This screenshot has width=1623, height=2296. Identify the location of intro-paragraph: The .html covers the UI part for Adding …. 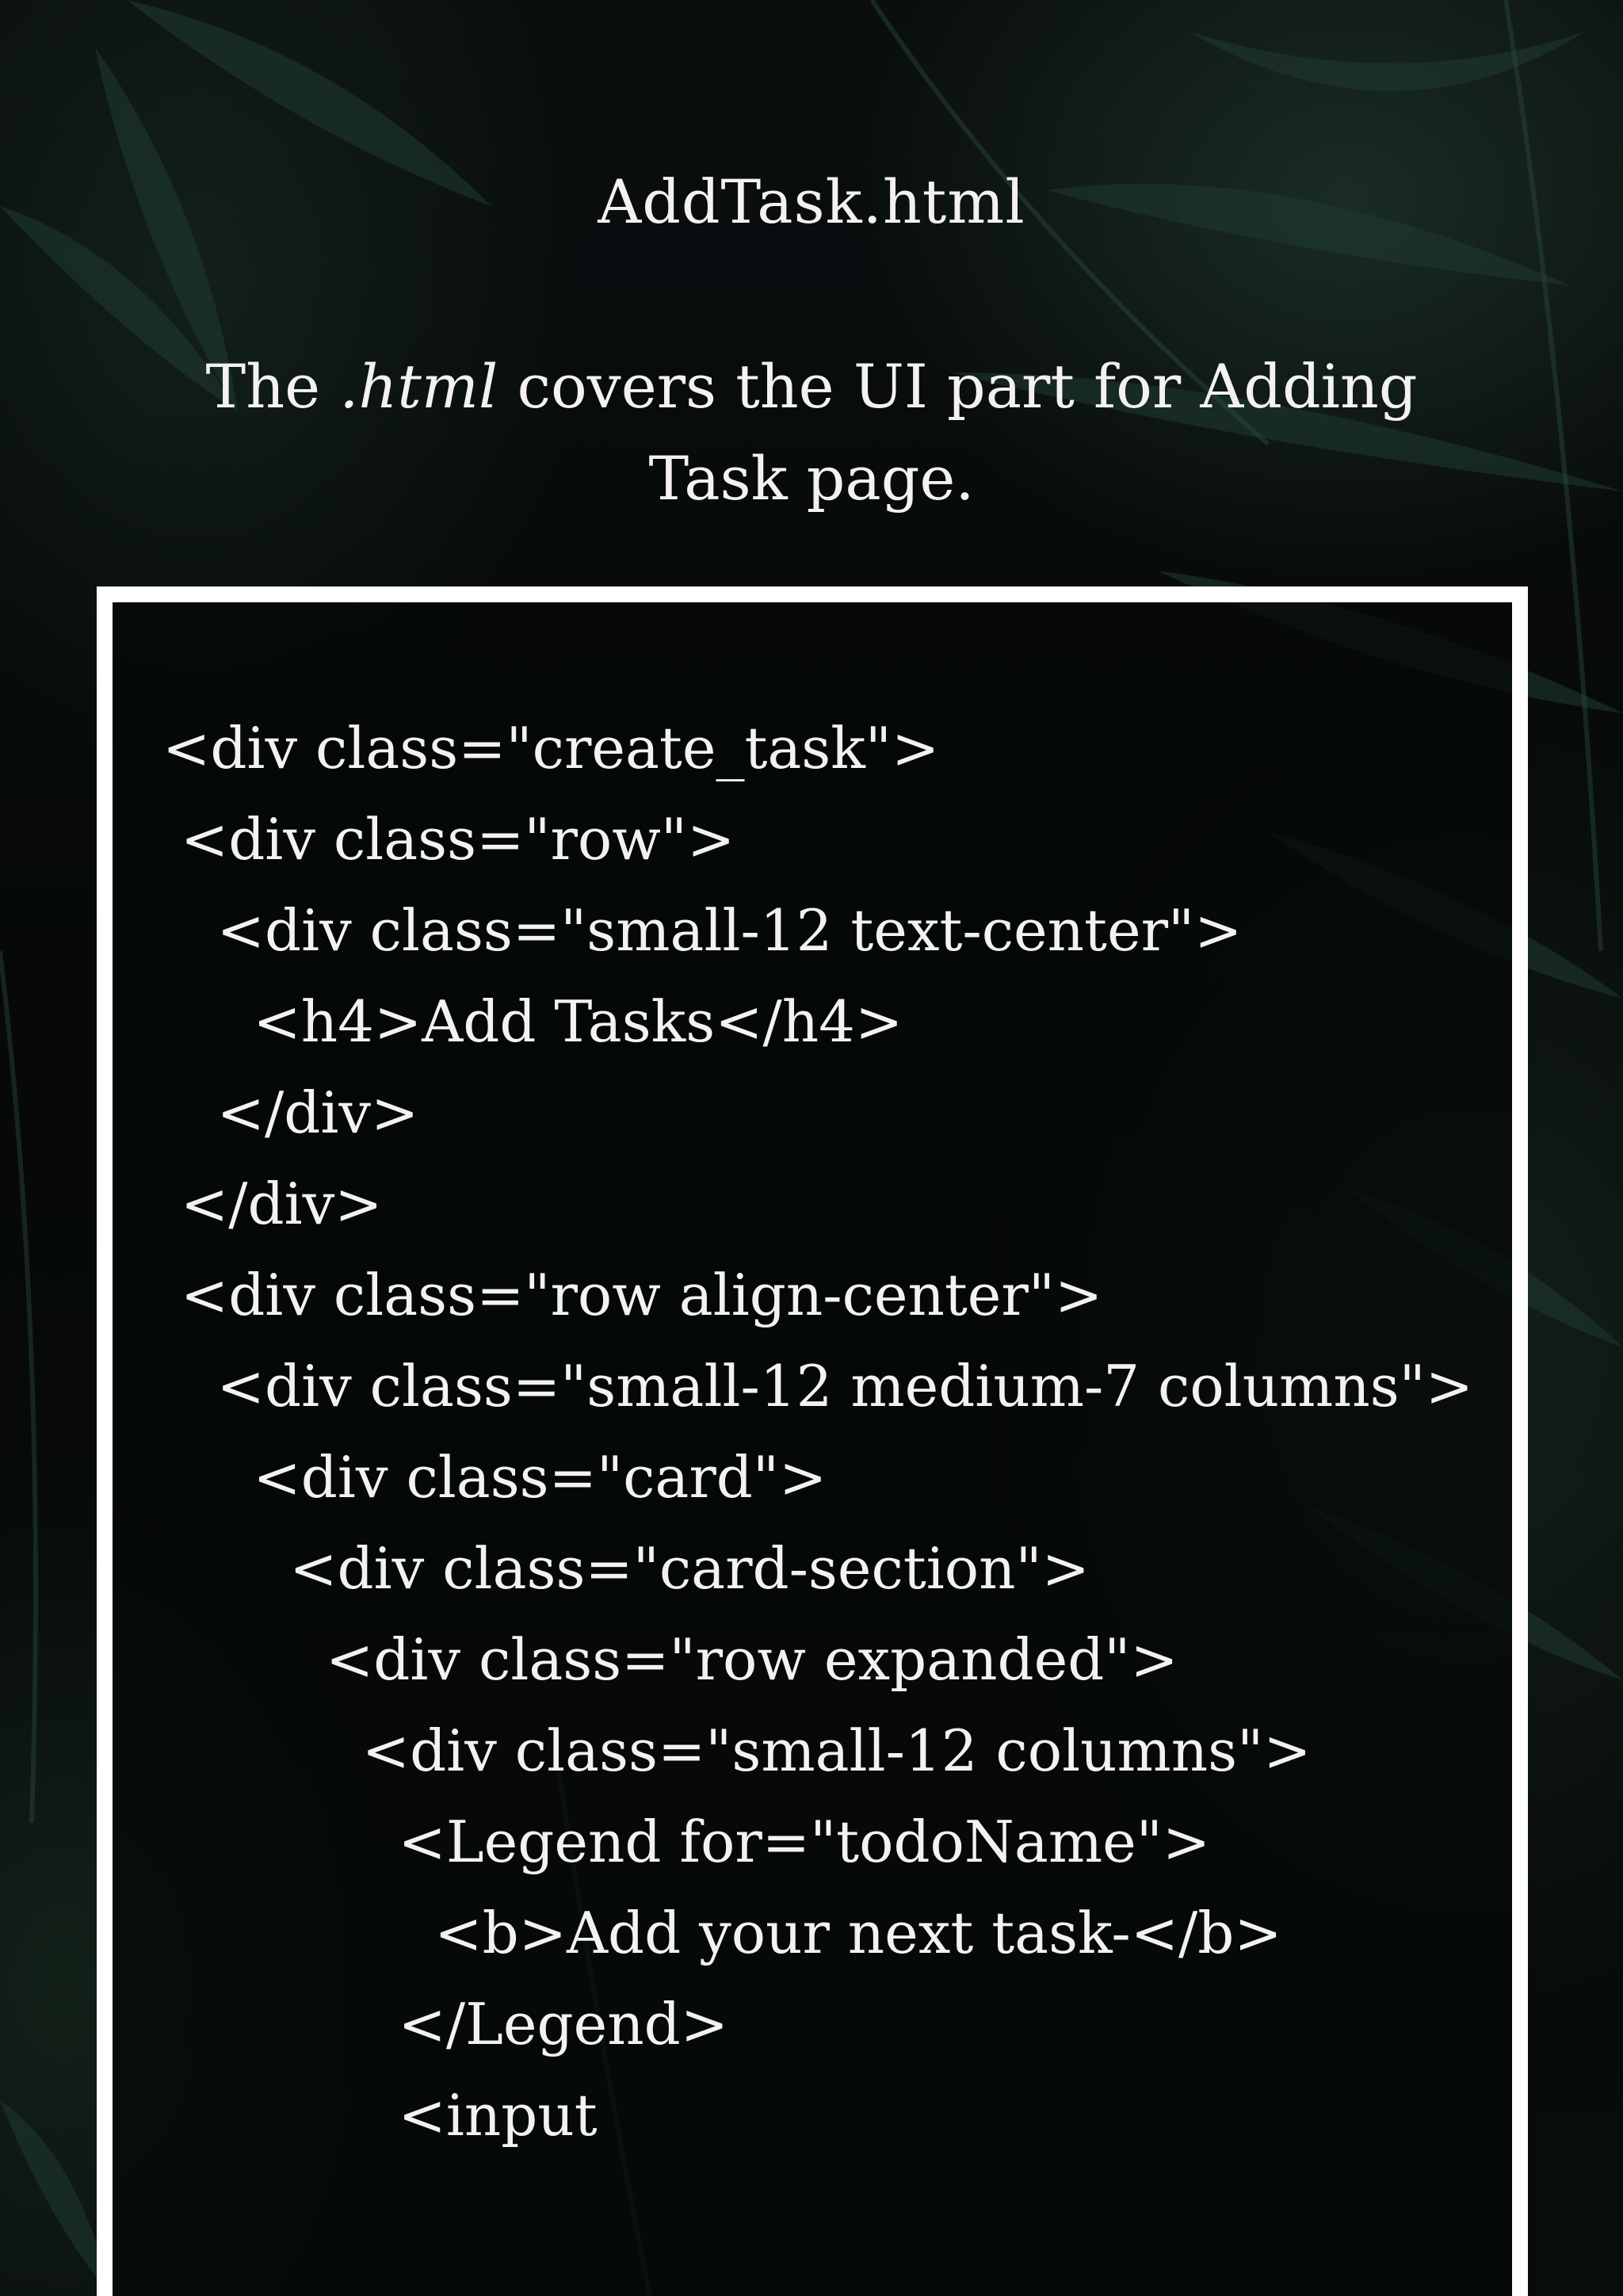
(811, 433).